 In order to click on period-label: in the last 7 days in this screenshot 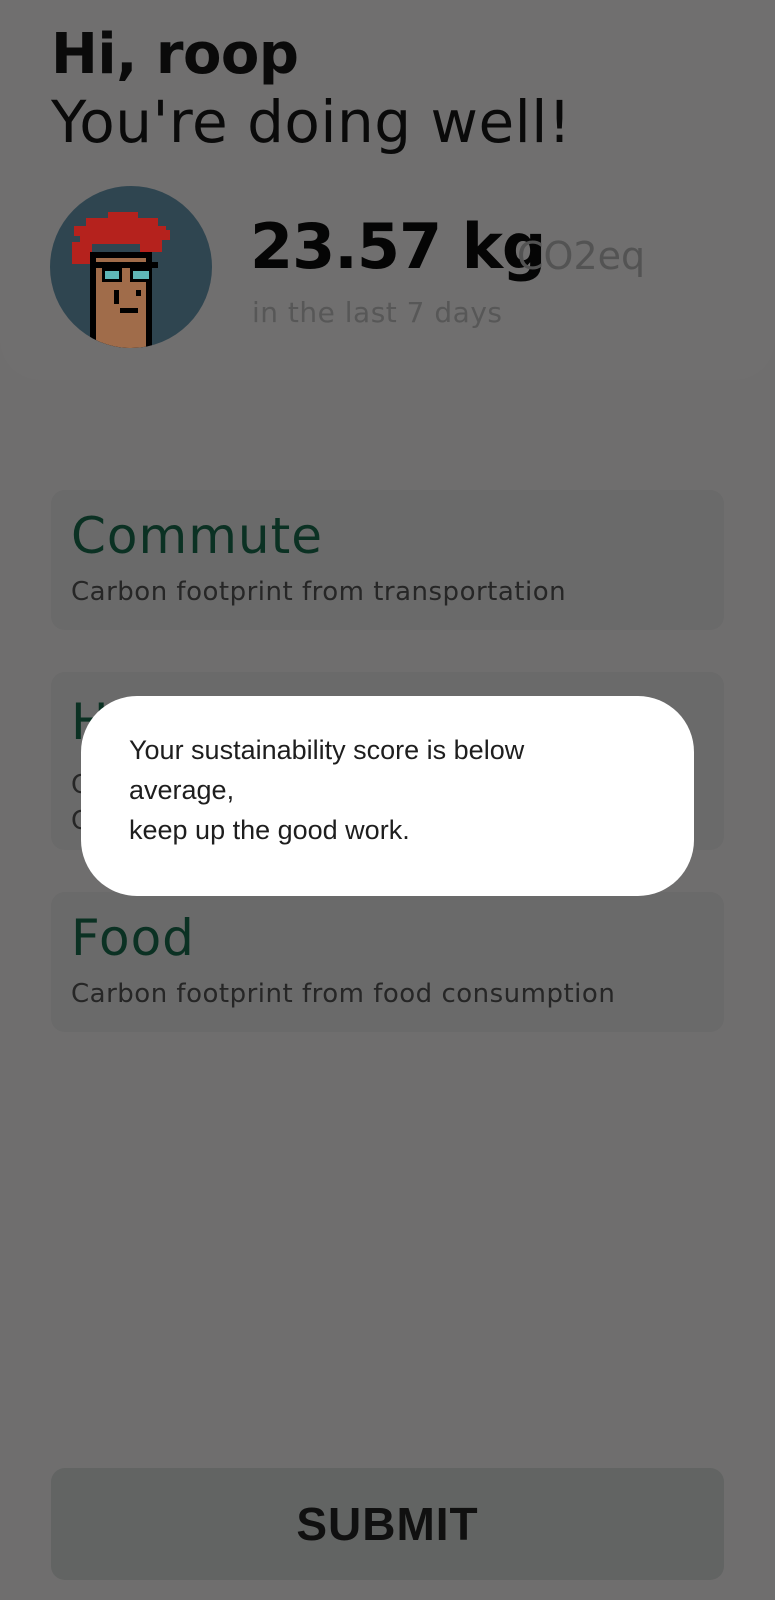, I will do `click(377, 312)`.